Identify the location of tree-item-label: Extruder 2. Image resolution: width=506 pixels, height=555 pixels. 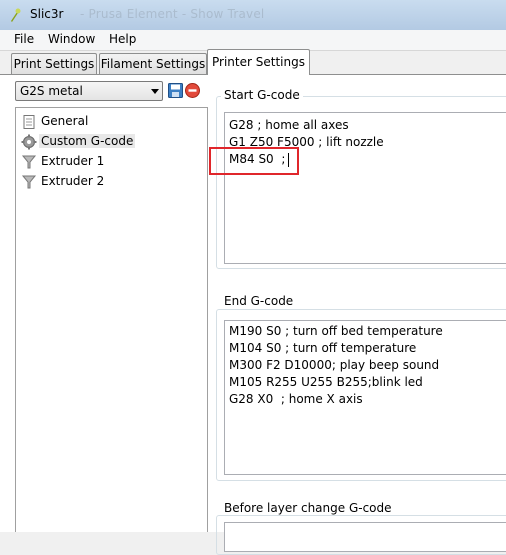
(73, 181).